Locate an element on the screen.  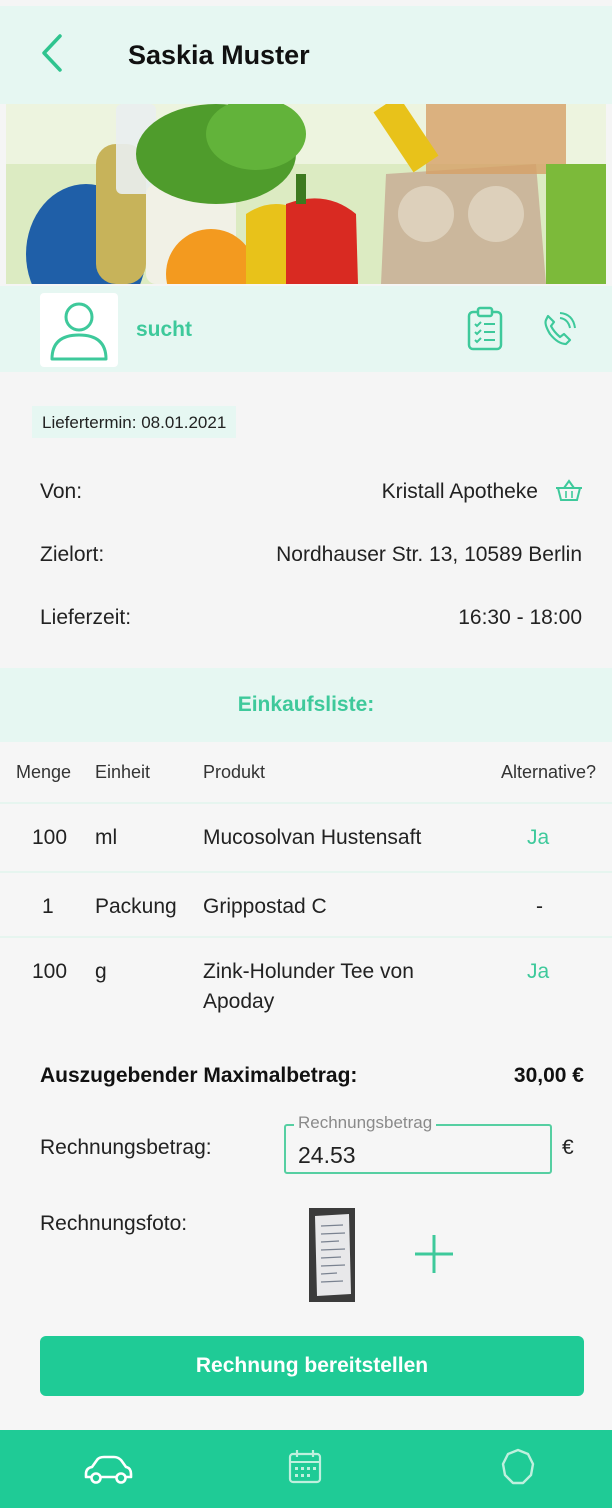
back-button is located at coordinates (54, 53).